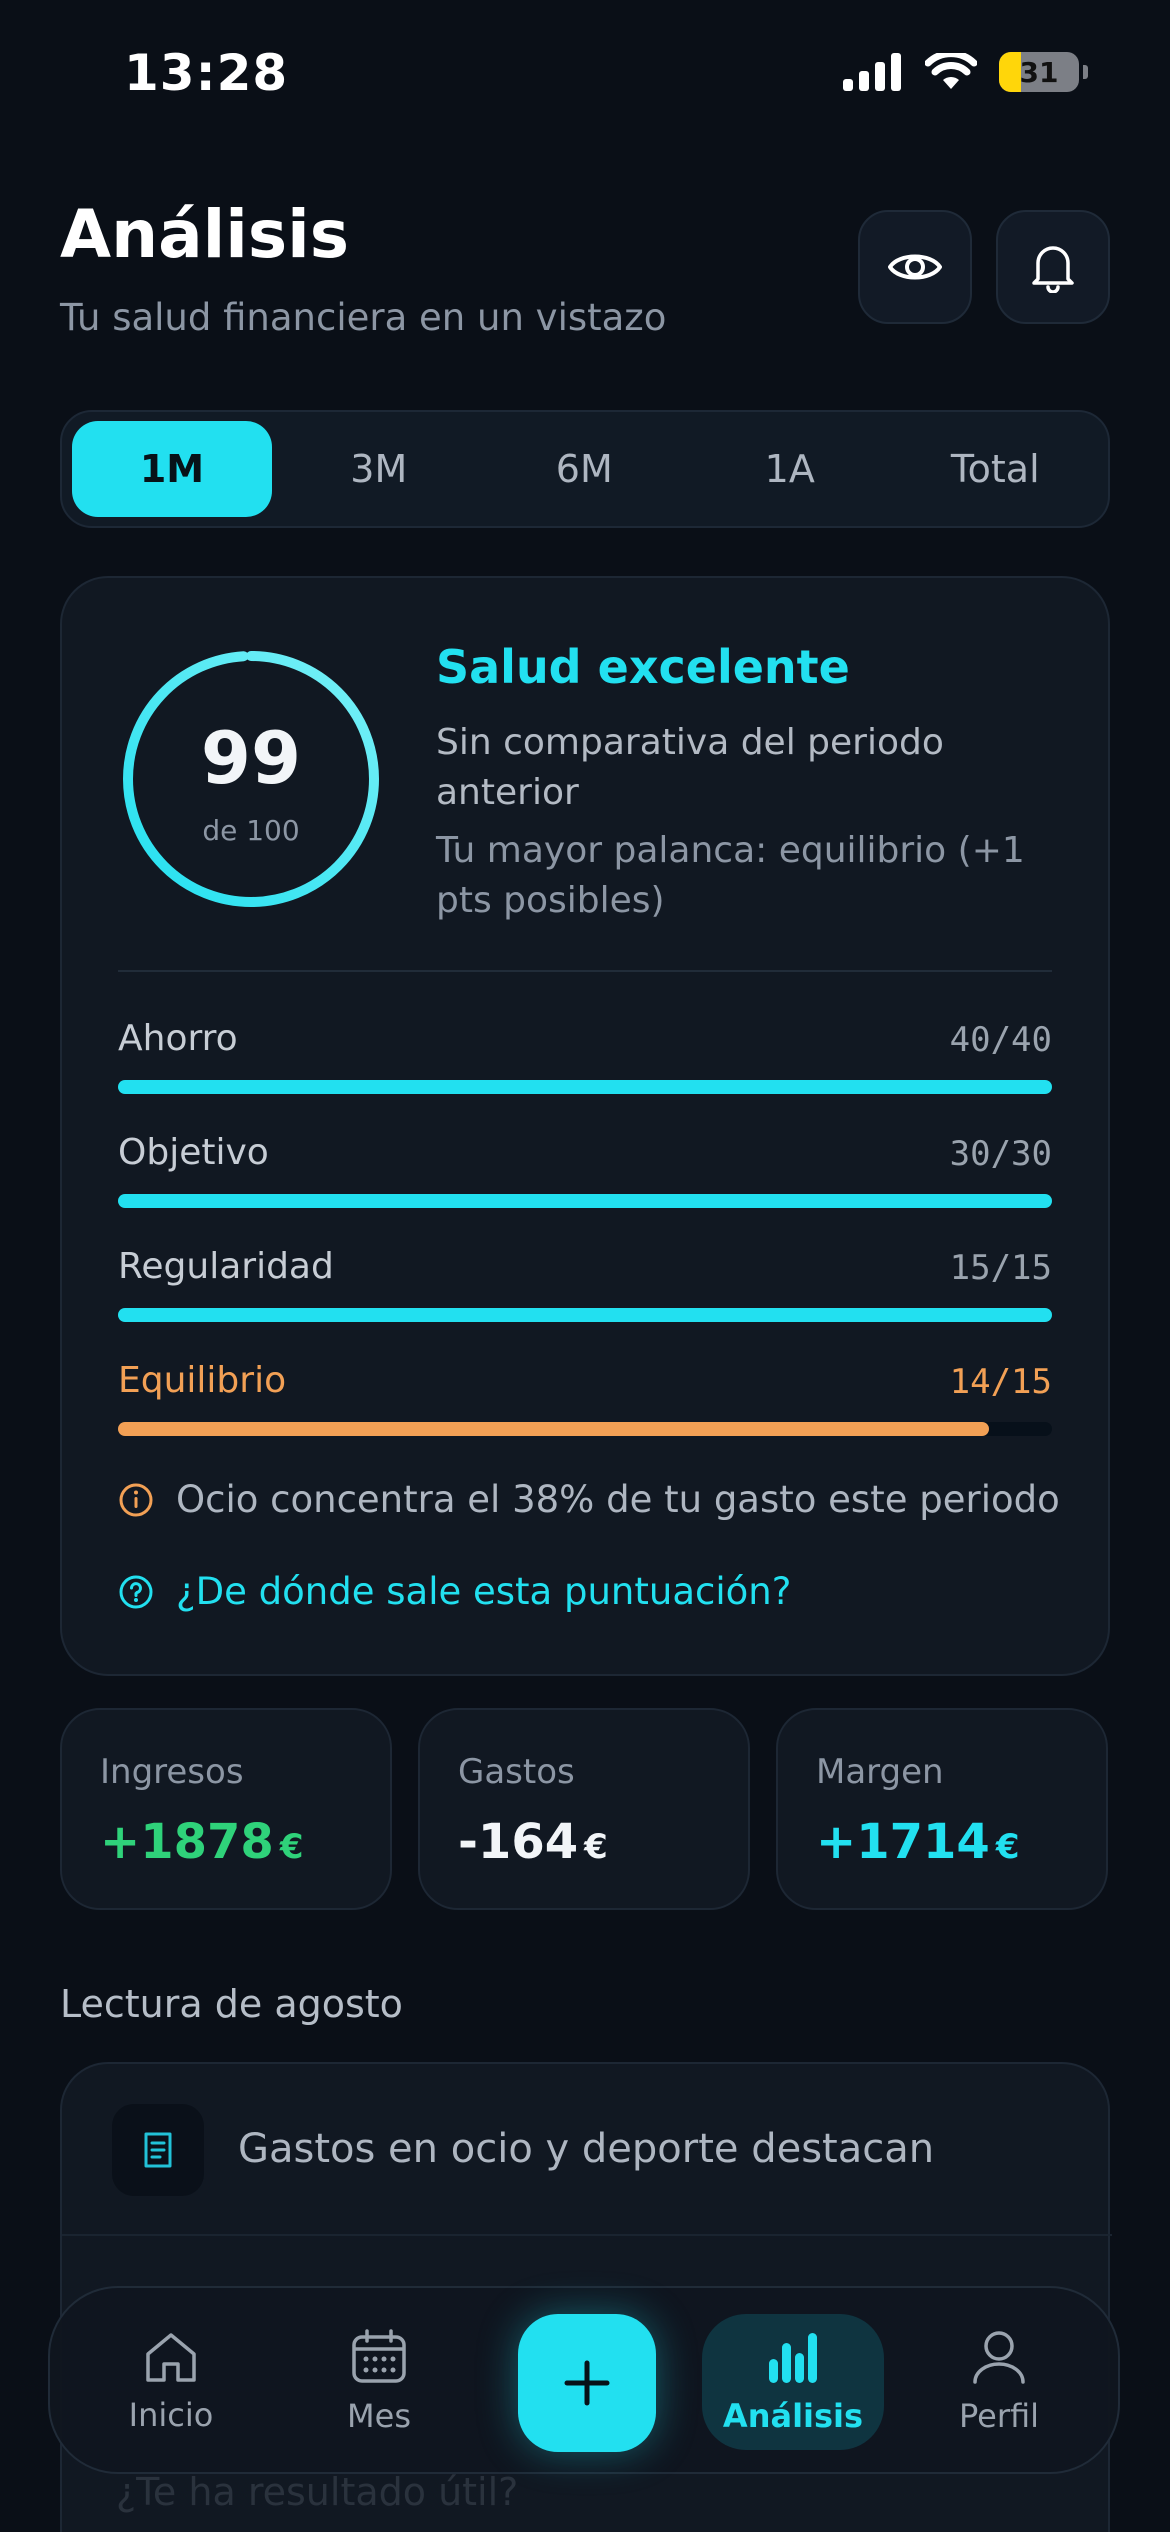 The width and height of the screenshot is (1170, 2532). What do you see at coordinates (206, 73) in the screenshot?
I see `status-time: 13:28` at bounding box center [206, 73].